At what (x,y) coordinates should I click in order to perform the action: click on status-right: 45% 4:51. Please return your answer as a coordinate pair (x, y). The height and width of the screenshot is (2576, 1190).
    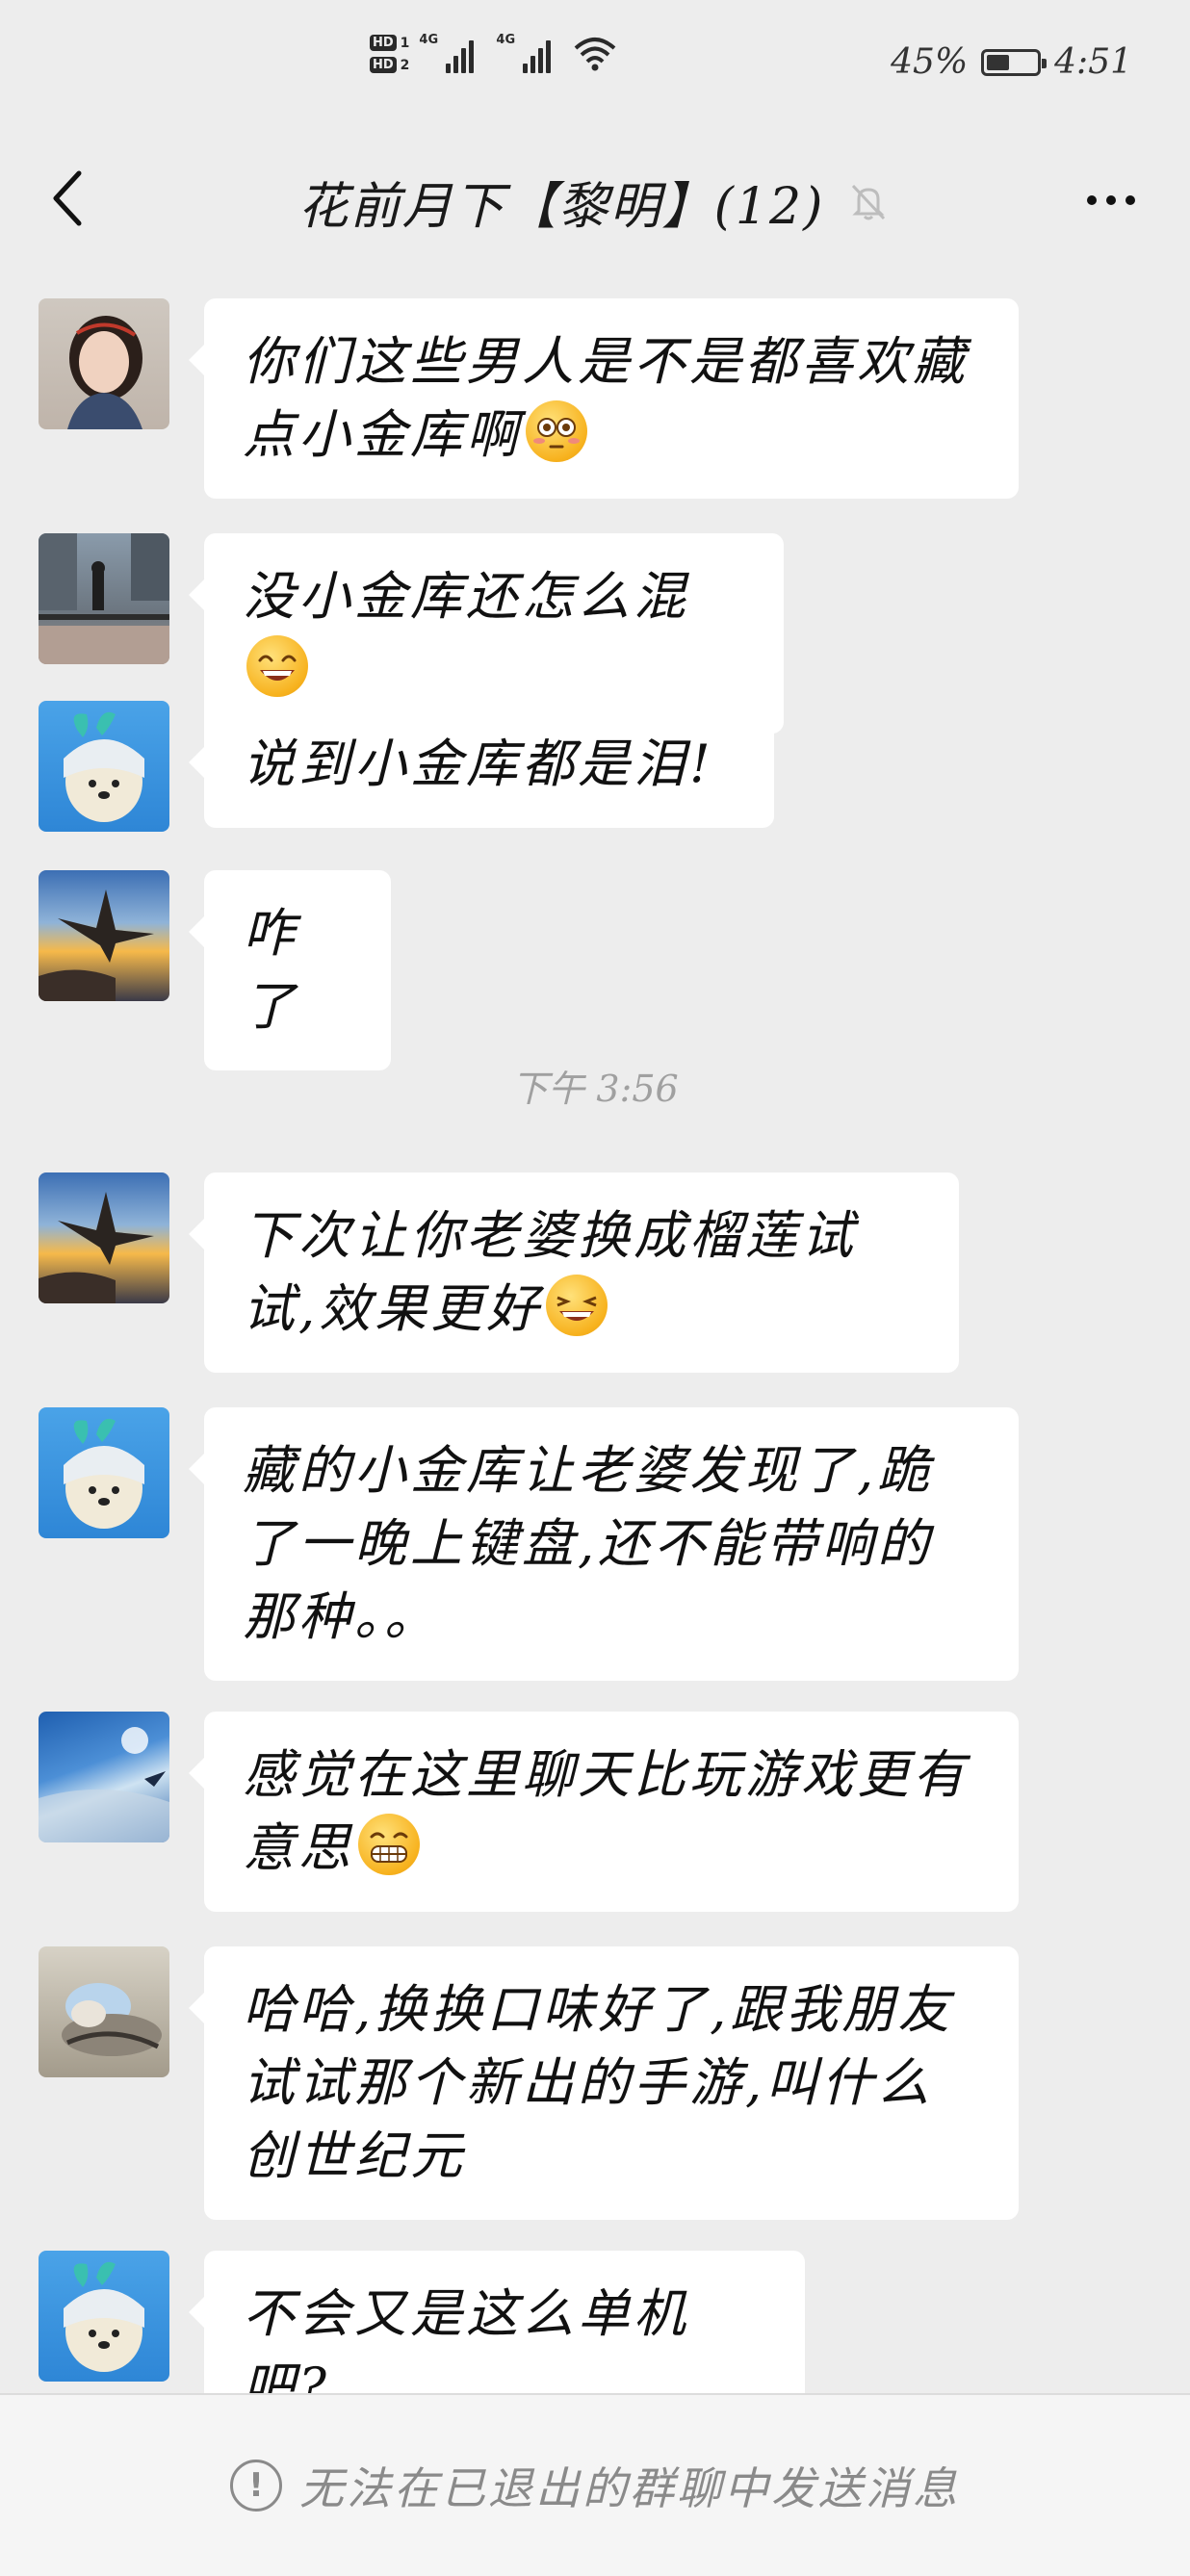
    Looking at the image, I should click on (1012, 62).